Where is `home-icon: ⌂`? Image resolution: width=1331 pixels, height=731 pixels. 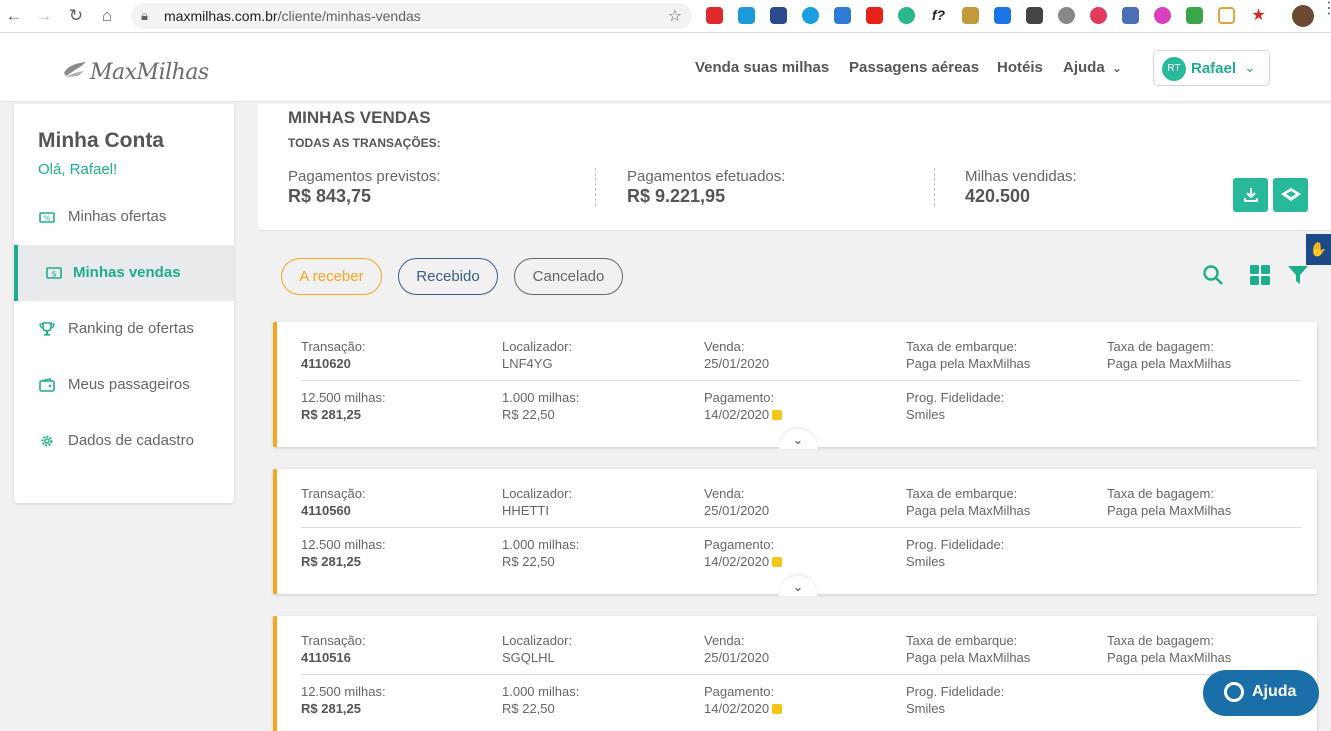 home-icon: ⌂ is located at coordinates (107, 16).